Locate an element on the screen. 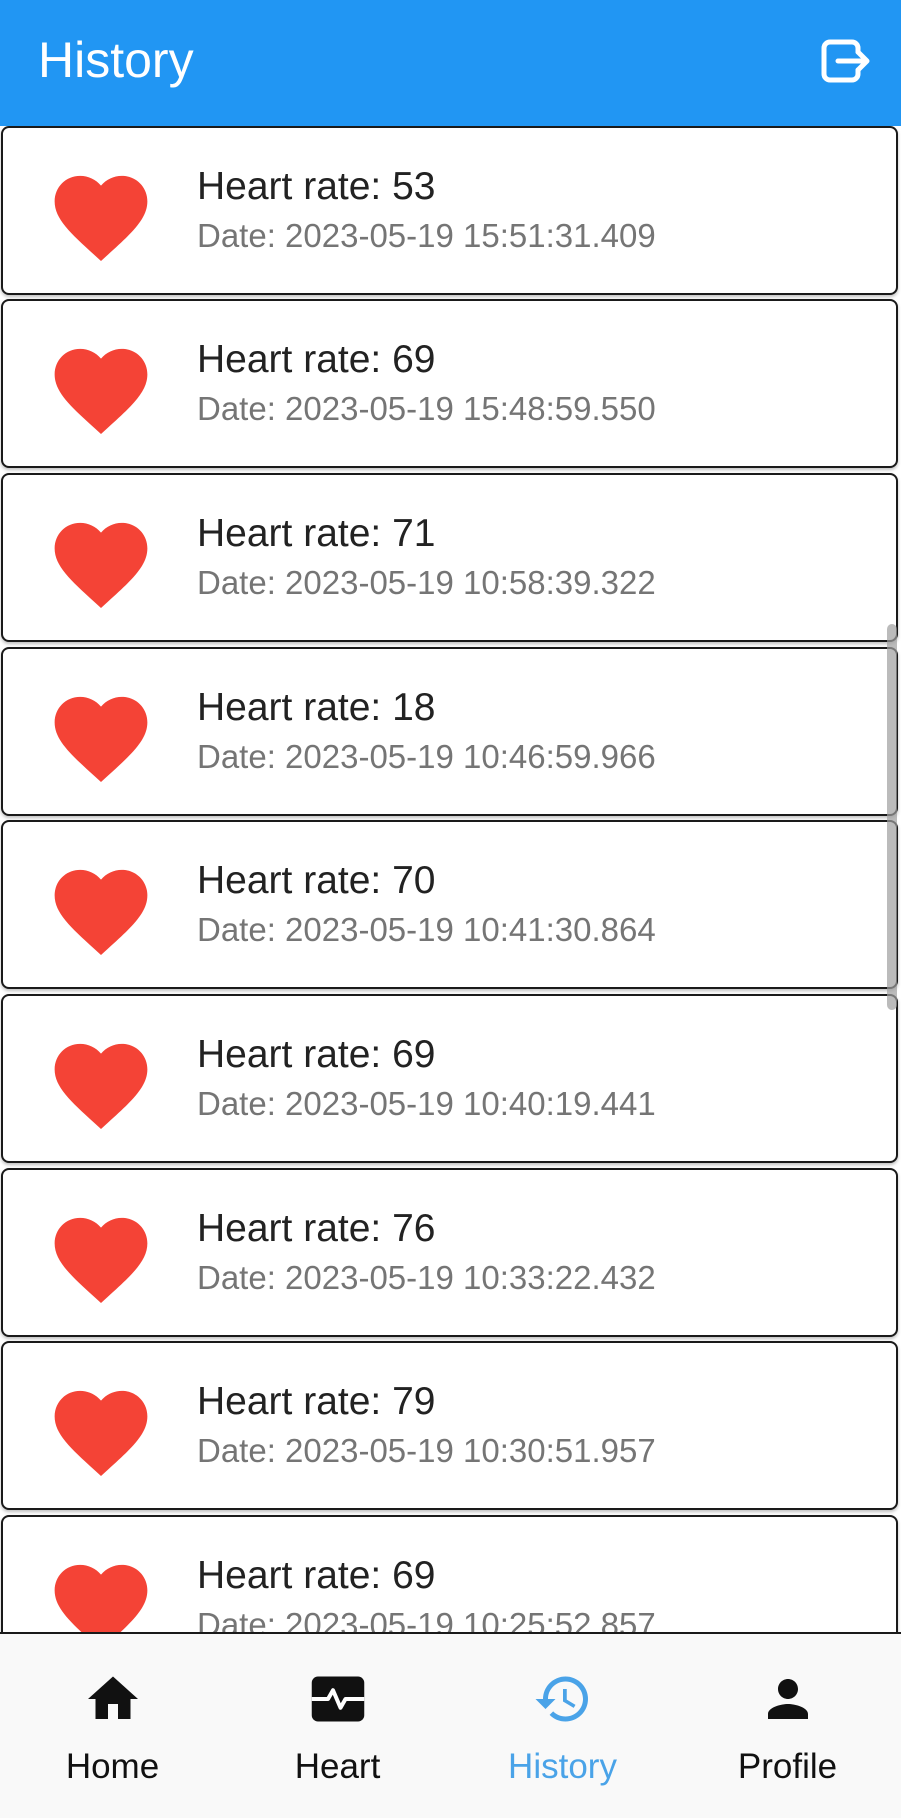 This screenshot has width=901, height=1818. heart-rate-value: Heart rate: 53 is located at coordinates (316, 186).